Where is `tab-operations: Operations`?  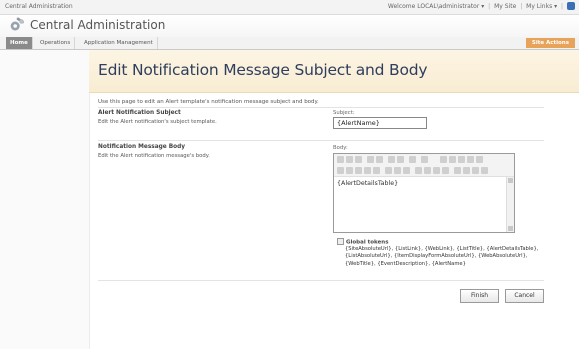 tab-operations: Operations is located at coordinates (56, 43).